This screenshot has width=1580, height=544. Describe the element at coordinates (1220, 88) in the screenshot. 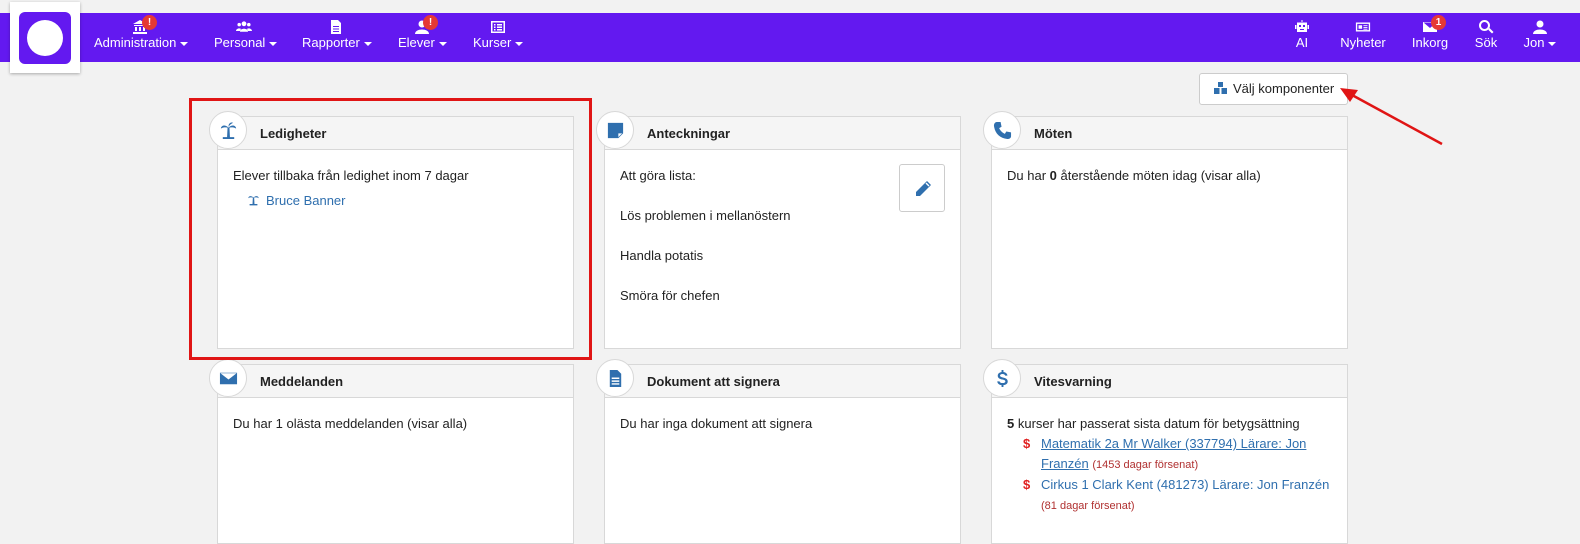

I see `cubes-icon` at that location.